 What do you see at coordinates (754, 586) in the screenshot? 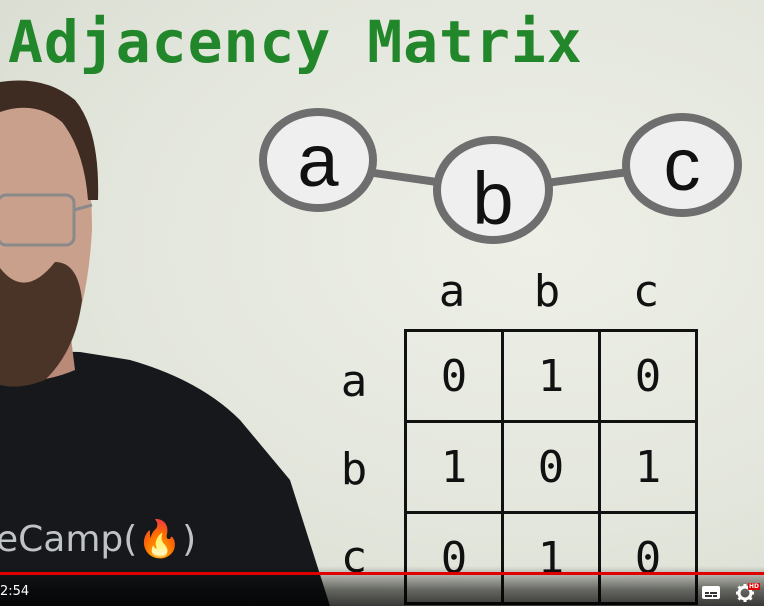
I see `hd-badge: HD` at bounding box center [754, 586].